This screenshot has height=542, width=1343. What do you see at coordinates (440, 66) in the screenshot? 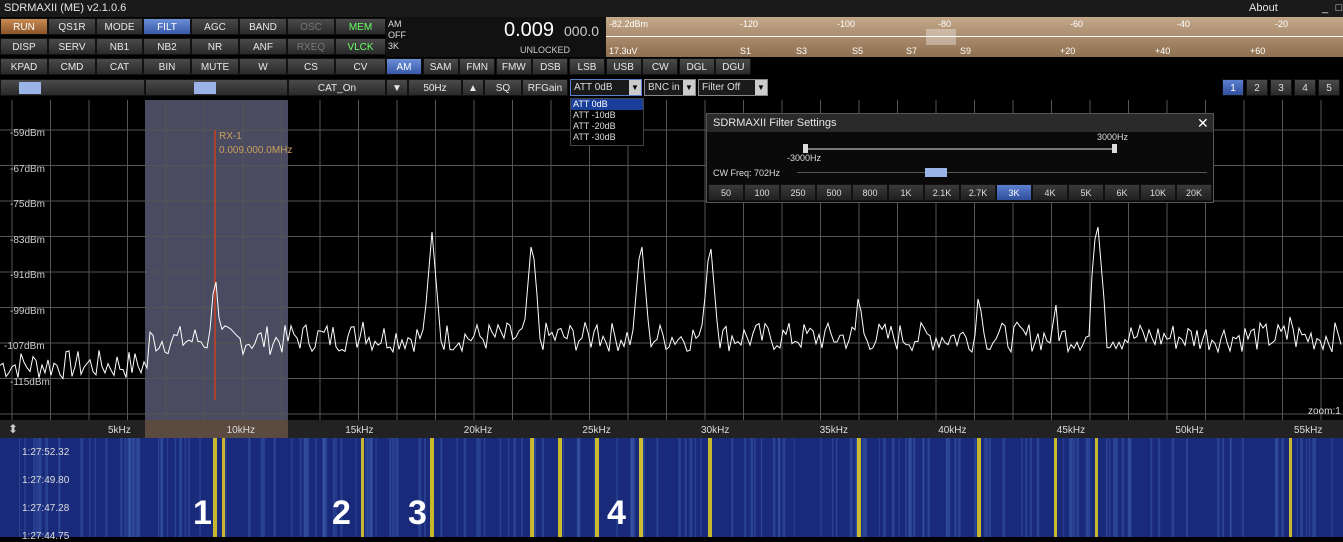
I see `mode-sam: SAM` at bounding box center [440, 66].